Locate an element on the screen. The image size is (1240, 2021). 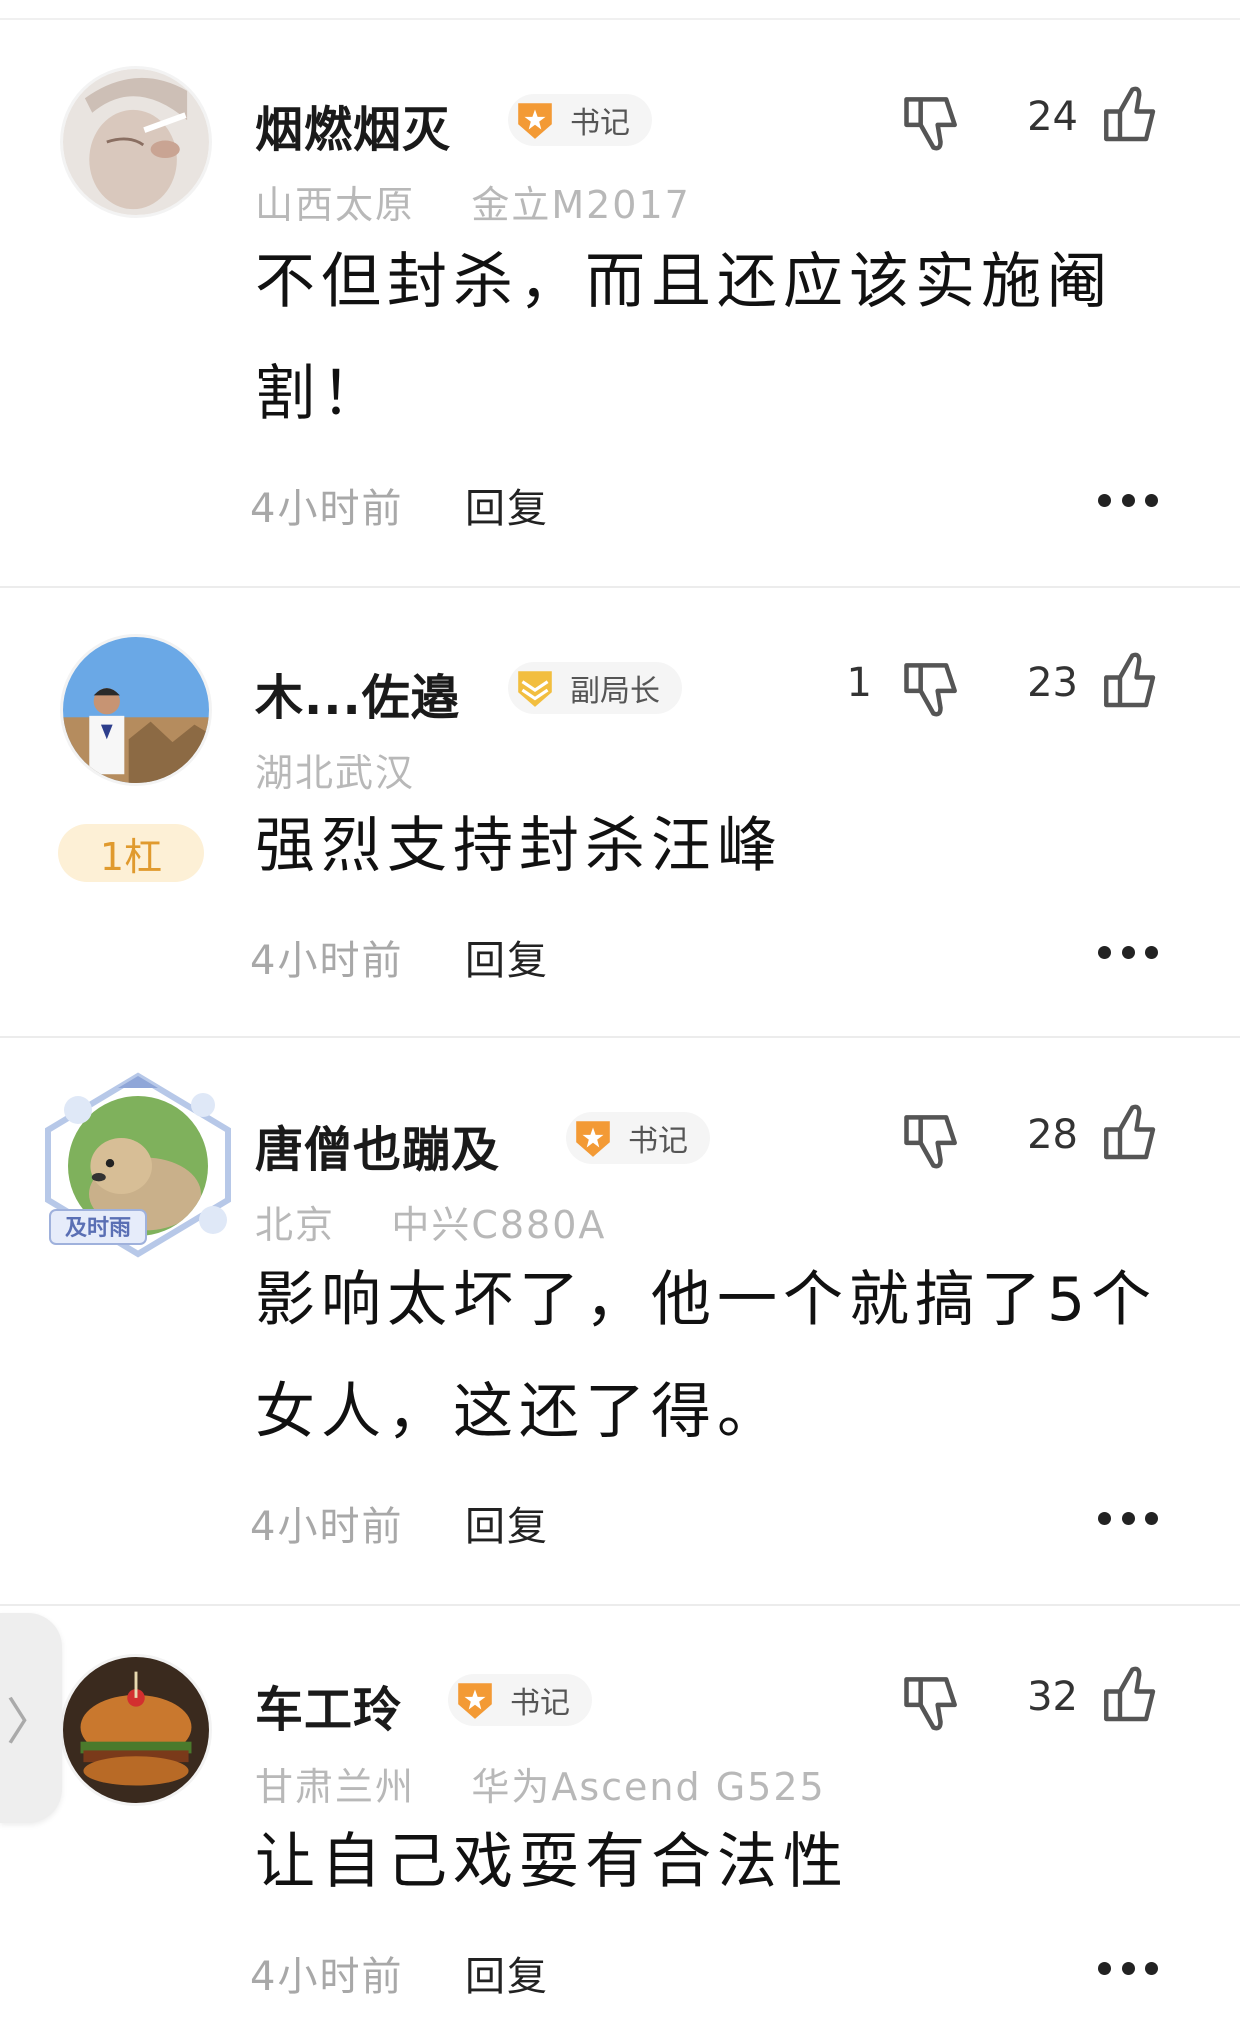
like-count: 24 is located at coordinates (1052, 117).